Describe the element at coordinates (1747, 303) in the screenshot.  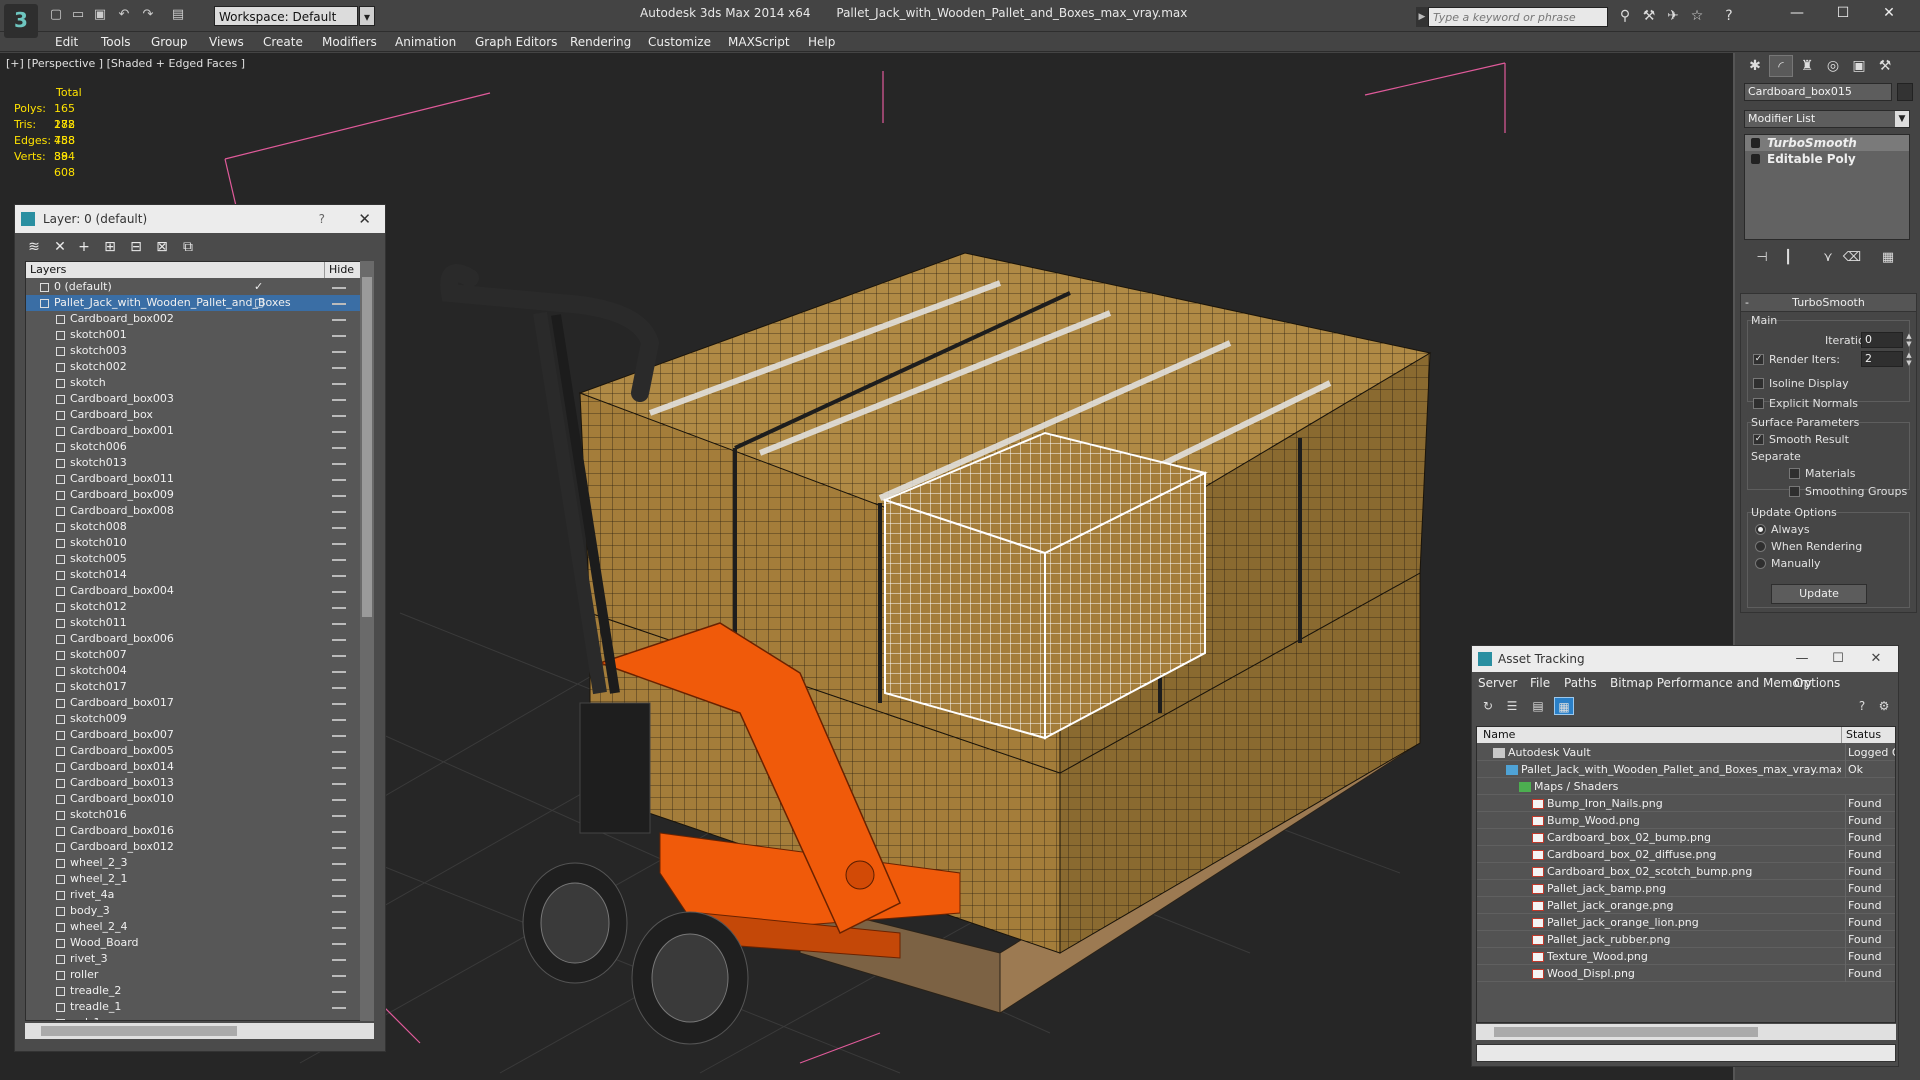
I see `collapse-icon: -` at that location.